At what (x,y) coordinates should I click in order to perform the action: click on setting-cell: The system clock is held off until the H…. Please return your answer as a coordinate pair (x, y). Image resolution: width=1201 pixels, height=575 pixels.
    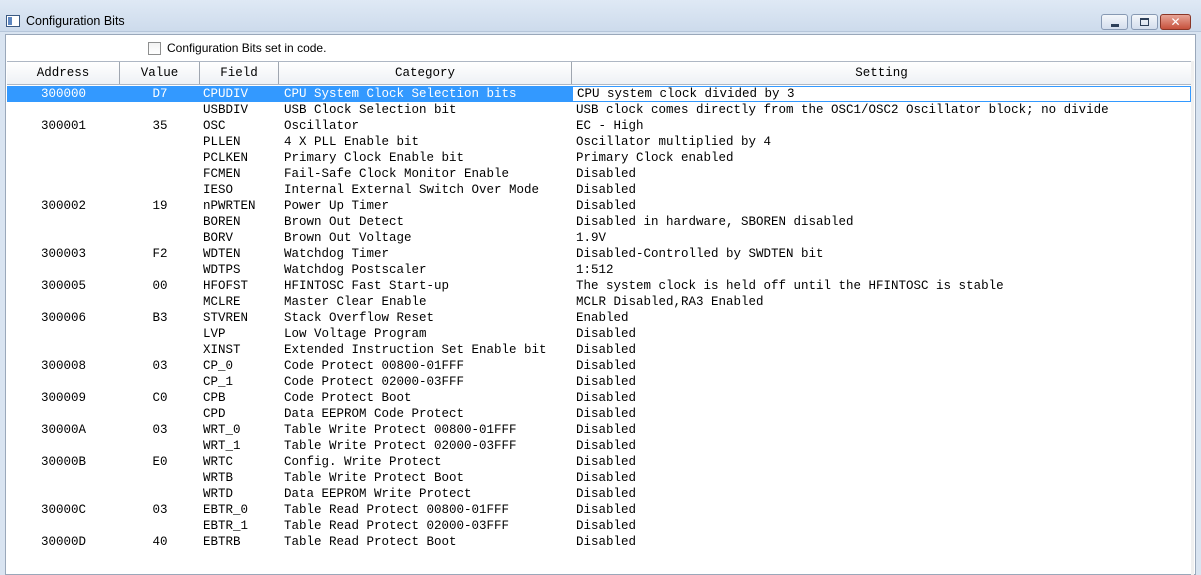
    Looking at the image, I should click on (881, 286).